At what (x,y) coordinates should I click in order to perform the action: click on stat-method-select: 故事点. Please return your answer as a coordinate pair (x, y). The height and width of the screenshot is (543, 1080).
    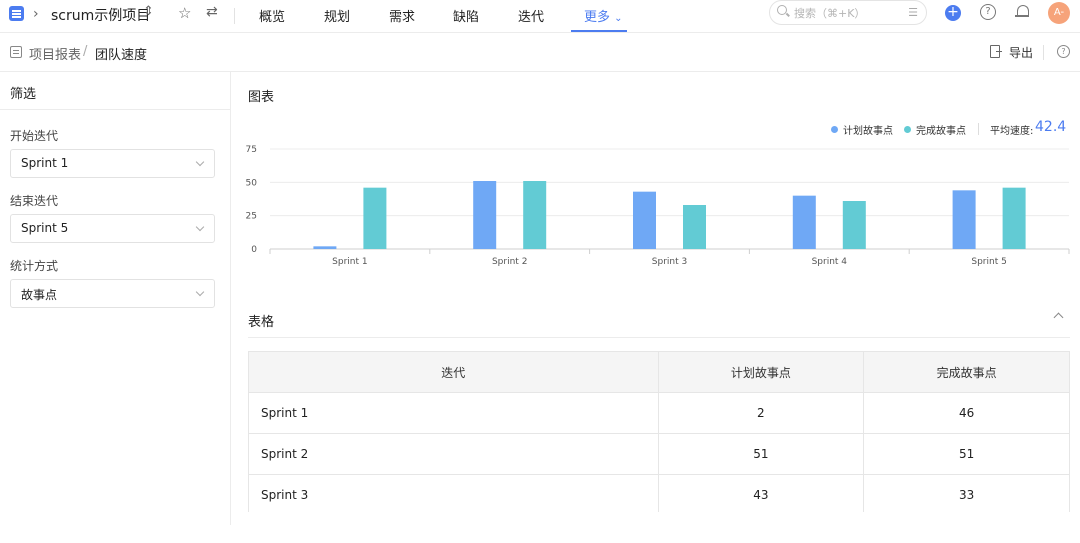
    Looking at the image, I should click on (112, 293).